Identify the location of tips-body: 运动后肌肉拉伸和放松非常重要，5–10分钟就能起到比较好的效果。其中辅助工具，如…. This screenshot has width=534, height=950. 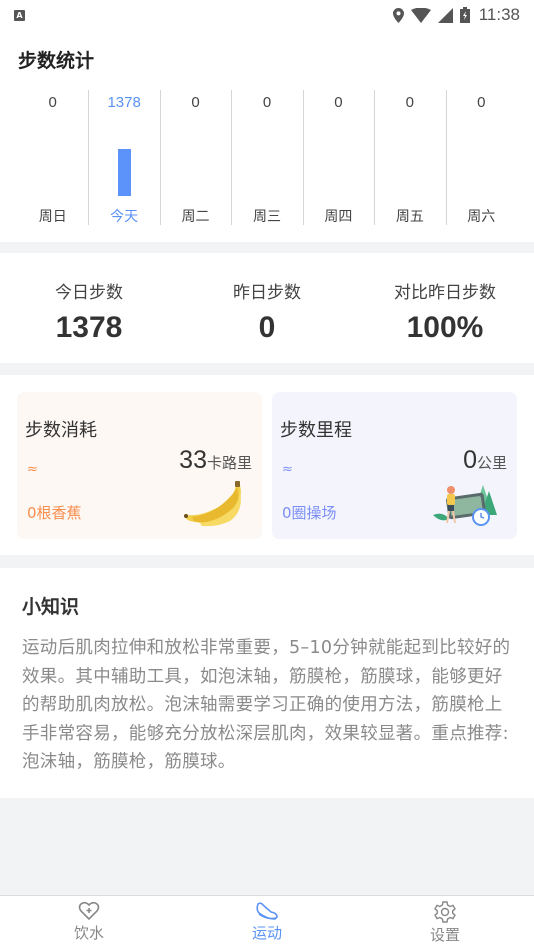
(266, 705).